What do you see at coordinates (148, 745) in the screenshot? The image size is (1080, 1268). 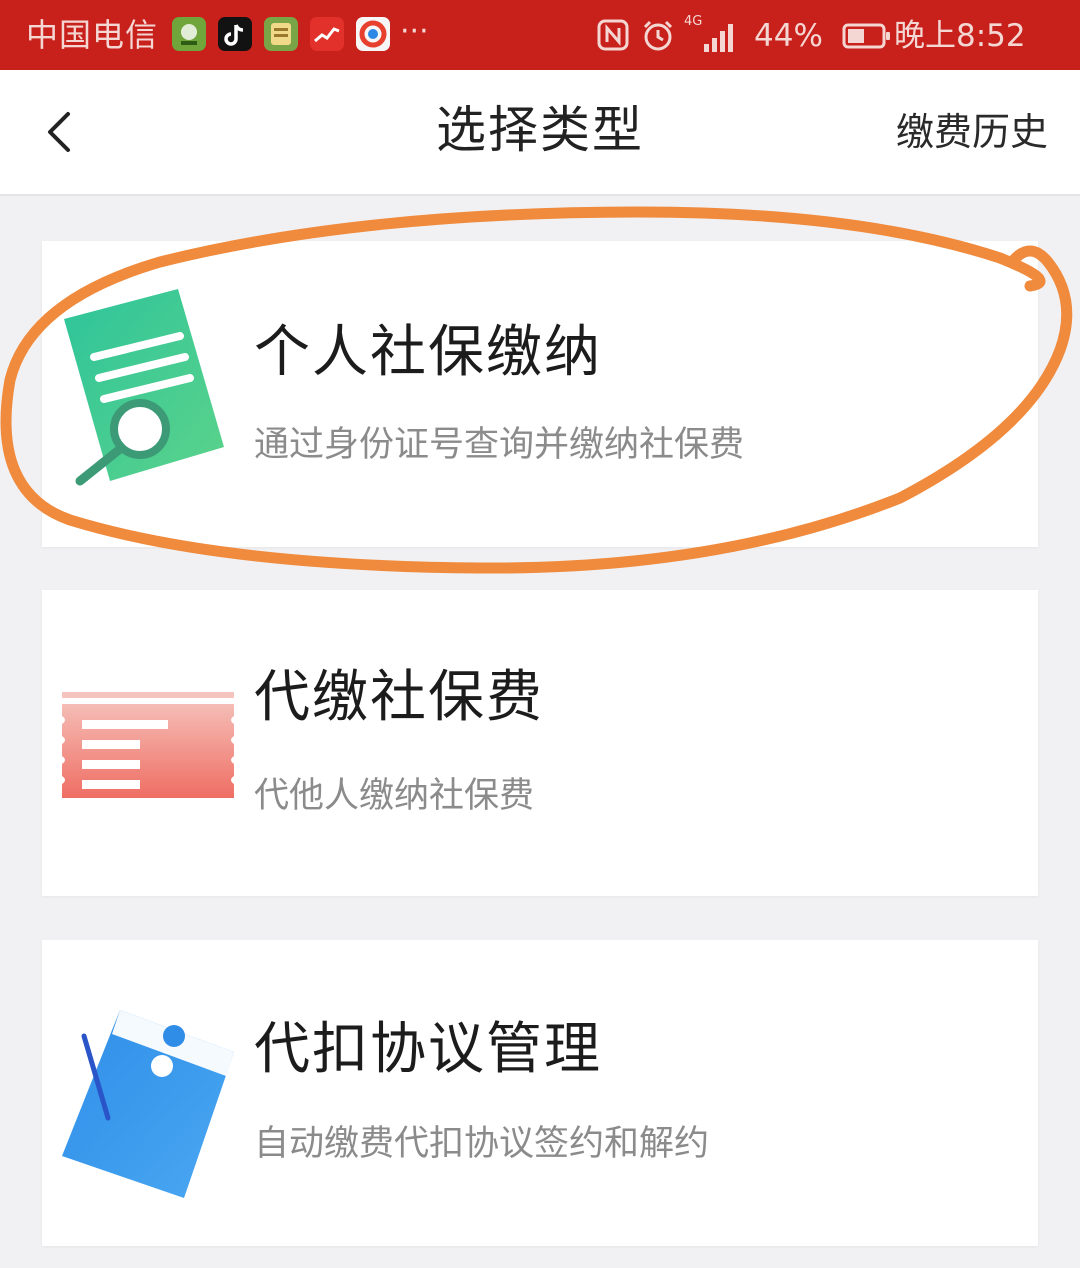 I see `ticket-icon` at bounding box center [148, 745].